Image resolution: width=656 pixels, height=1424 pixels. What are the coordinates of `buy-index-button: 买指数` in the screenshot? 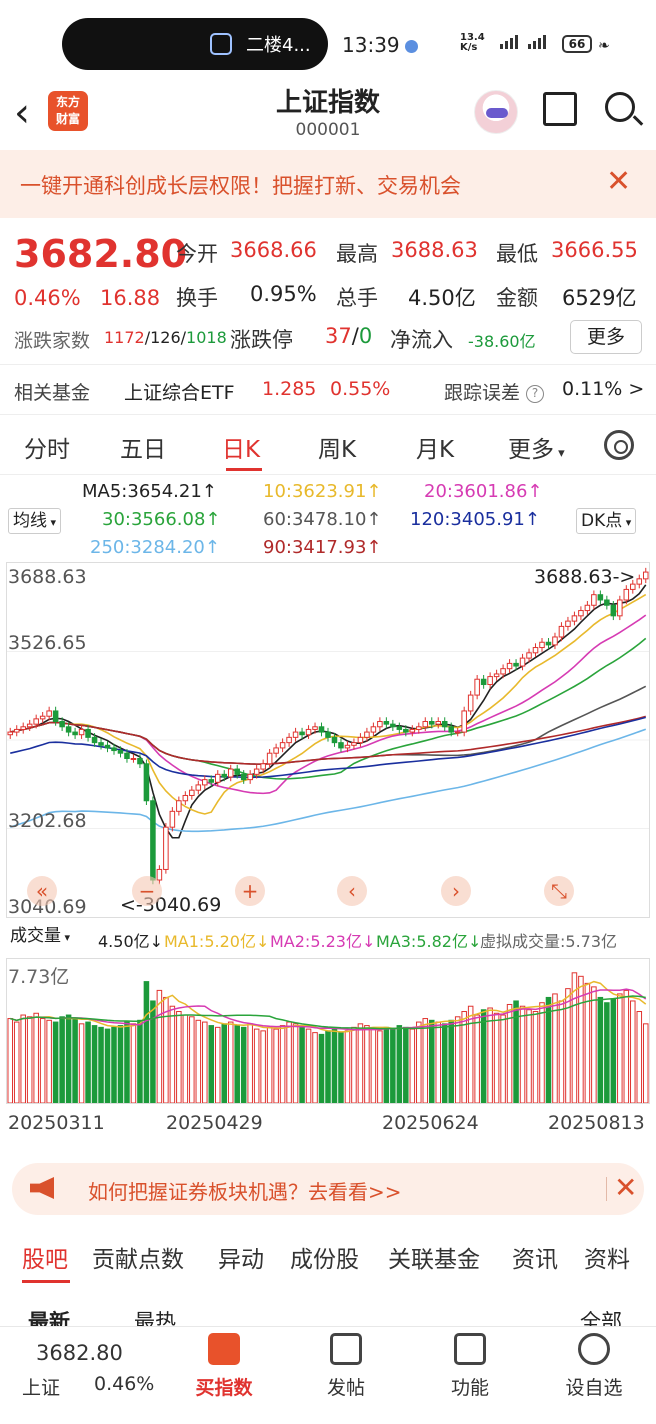 It's located at (224, 1366).